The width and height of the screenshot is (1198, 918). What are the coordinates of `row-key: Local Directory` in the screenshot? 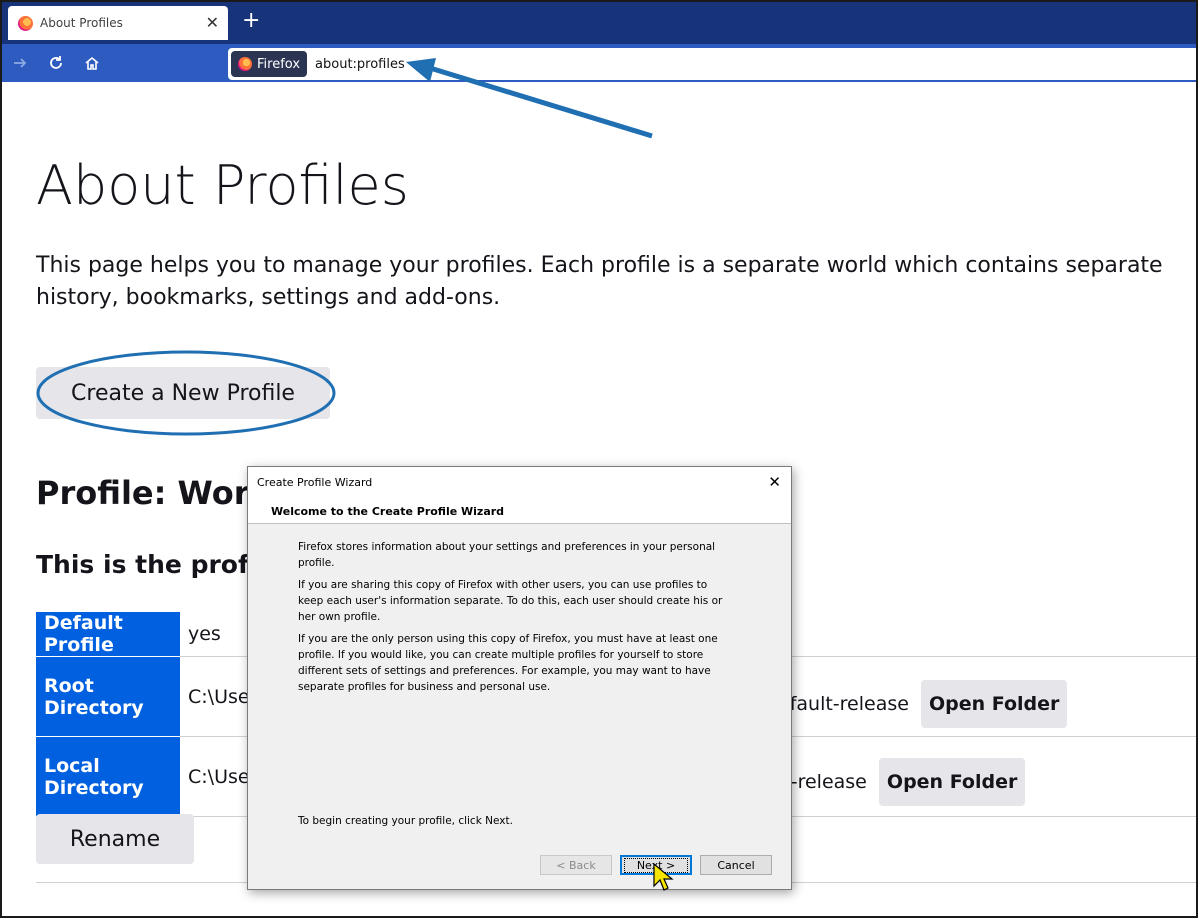 It's located at (108, 776).